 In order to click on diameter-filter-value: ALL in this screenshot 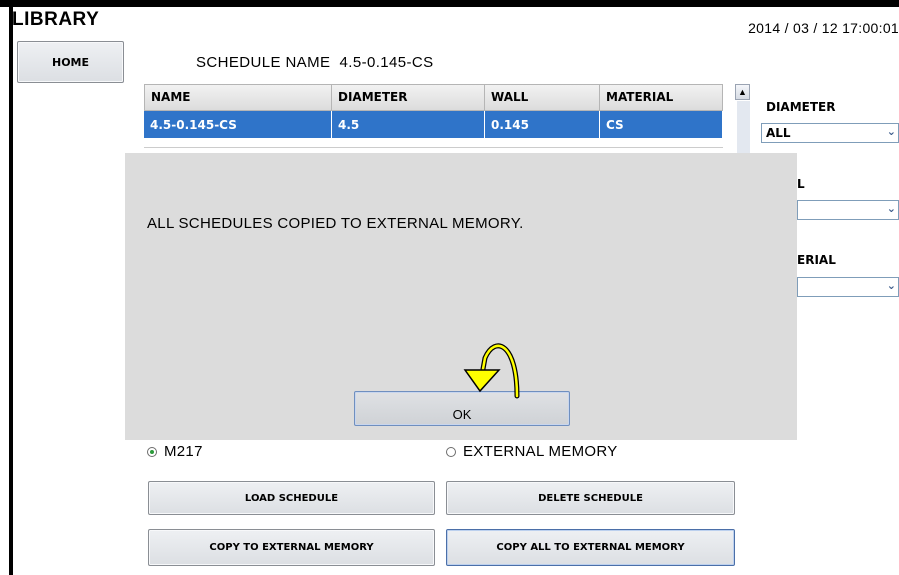, I will do `click(778, 133)`.